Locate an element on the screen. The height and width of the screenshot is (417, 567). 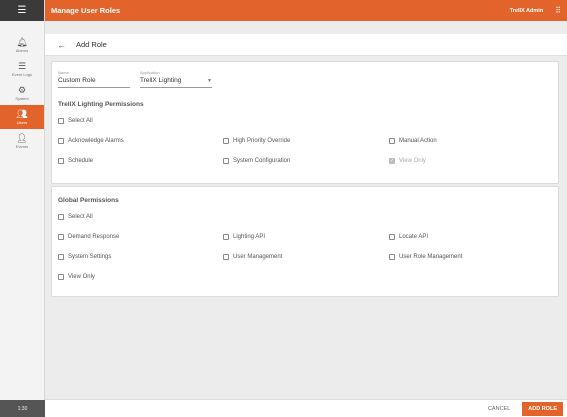
sidebar-item-alarms: 🔔︎ Alarms is located at coordinates (22, 45).